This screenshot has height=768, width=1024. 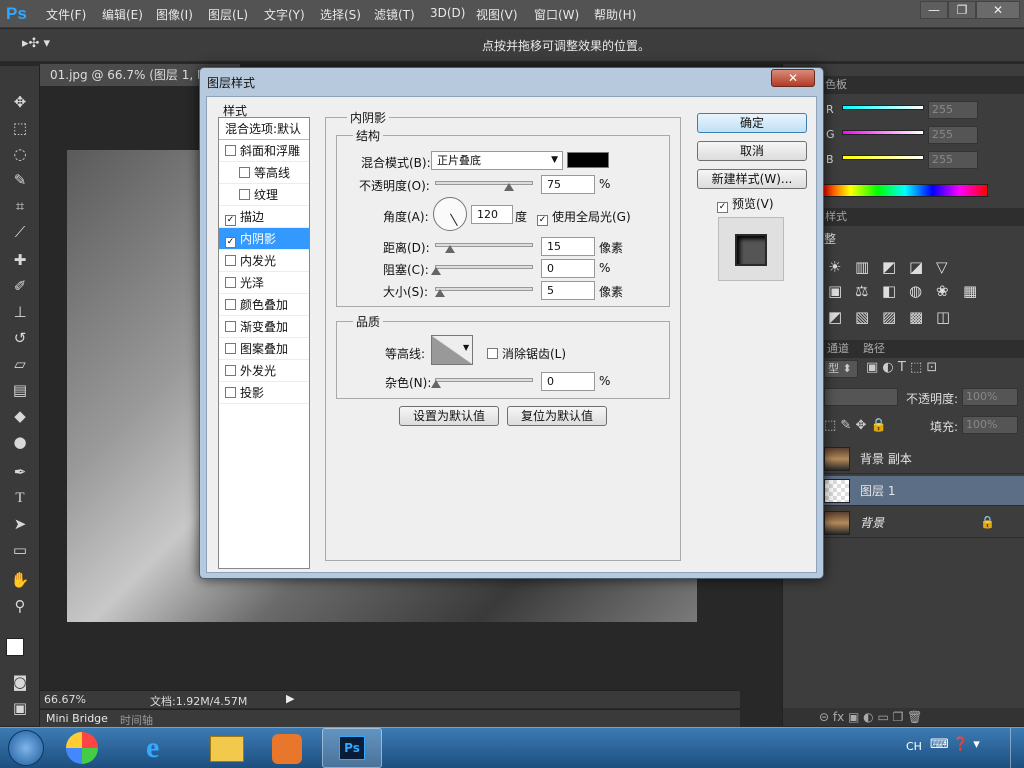 What do you see at coordinates (752, 123) in the screenshot?
I see `ok-button: 确定` at bounding box center [752, 123].